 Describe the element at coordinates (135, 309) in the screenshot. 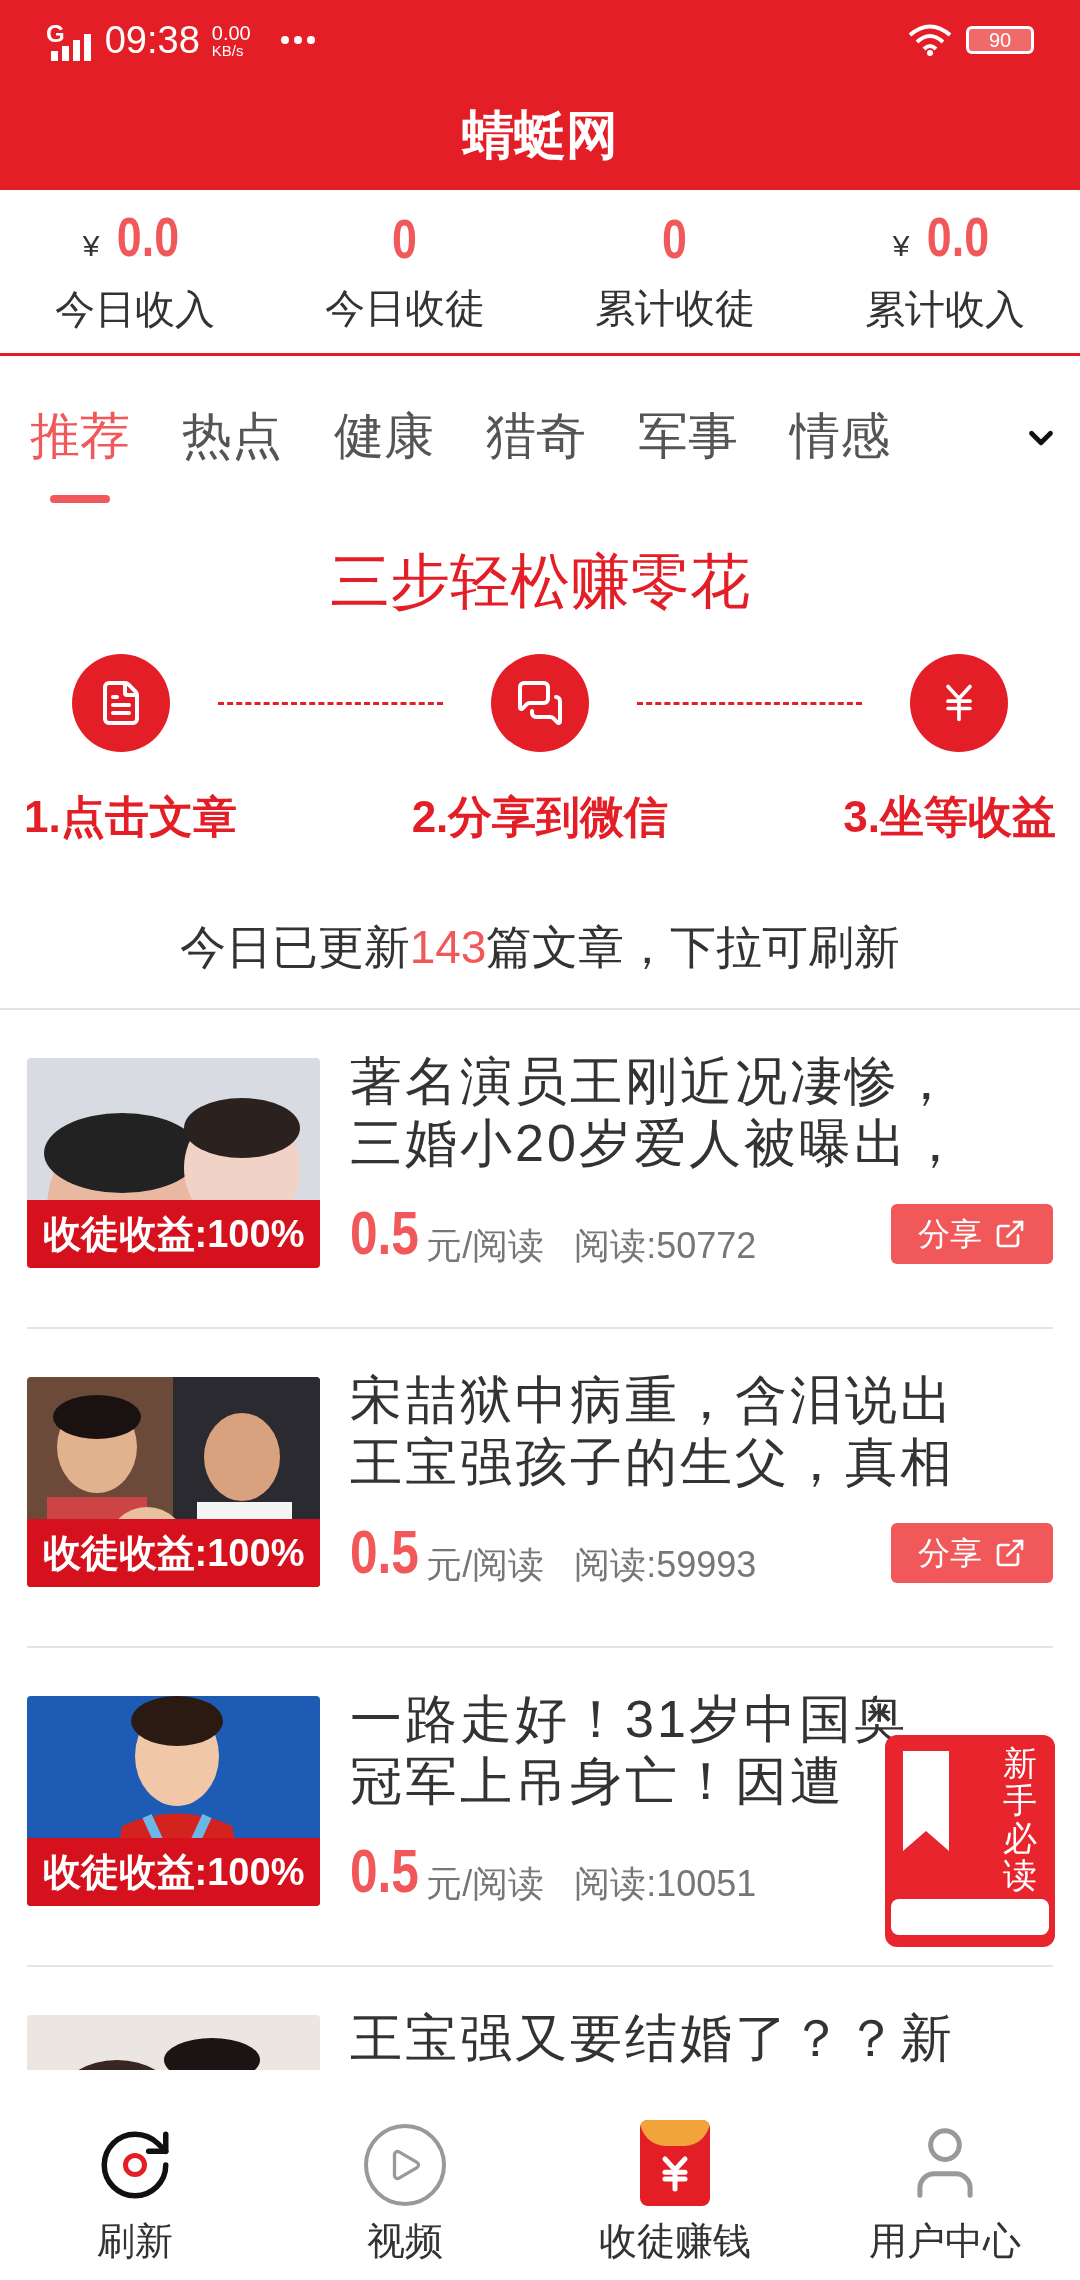

I see `stat-label: 今日收入` at that location.